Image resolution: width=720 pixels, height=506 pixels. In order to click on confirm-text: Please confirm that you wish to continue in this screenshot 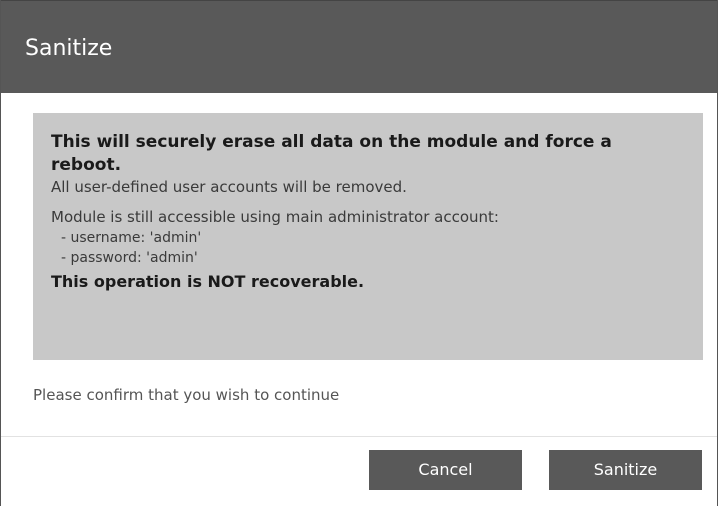, I will do `click(186, 395)`.